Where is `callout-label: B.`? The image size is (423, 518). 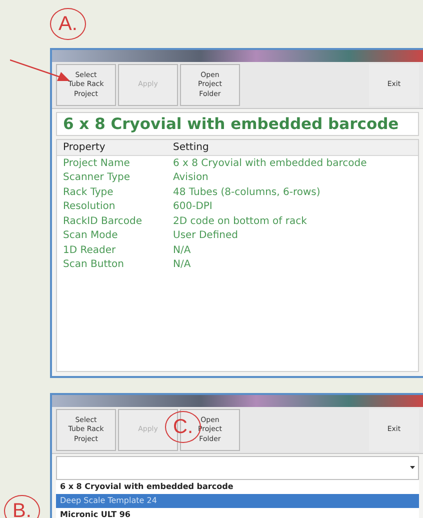
callout-label: B. is located at coordinates (22, 506).